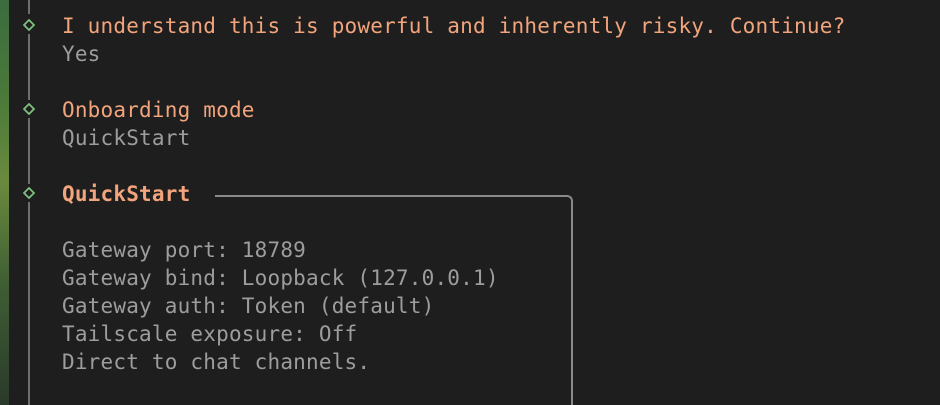 The height and width of the screenshot is (405, 940). What do you see at coordinates (126, 194) in the screenshot?
I see `quickstart-title: QuickStart` at bounding box center [126, 194].